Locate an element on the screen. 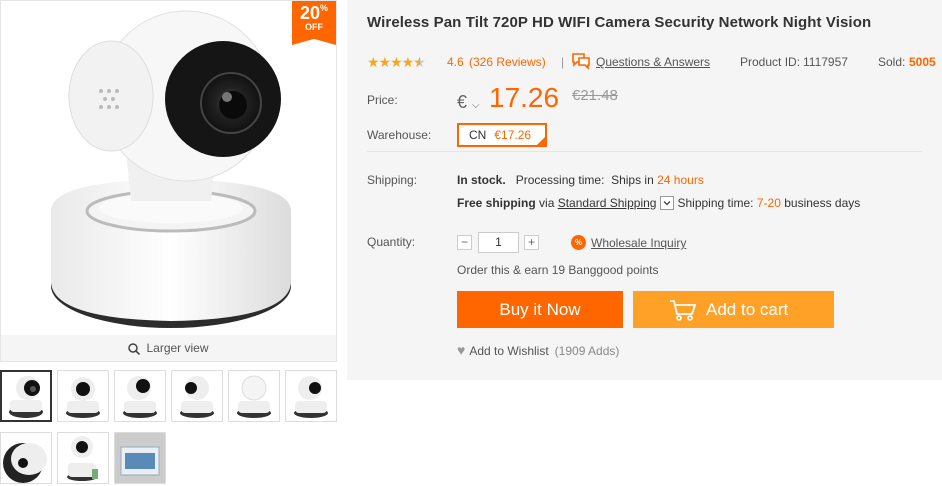 The image size is (942, 486). shipping-label: Shipping: is located at coordinates (392, 180).